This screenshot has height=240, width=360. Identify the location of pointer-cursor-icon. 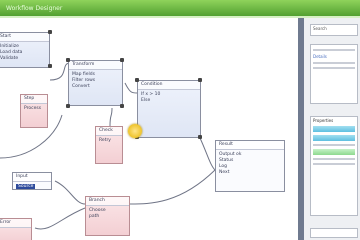
(135, 131).